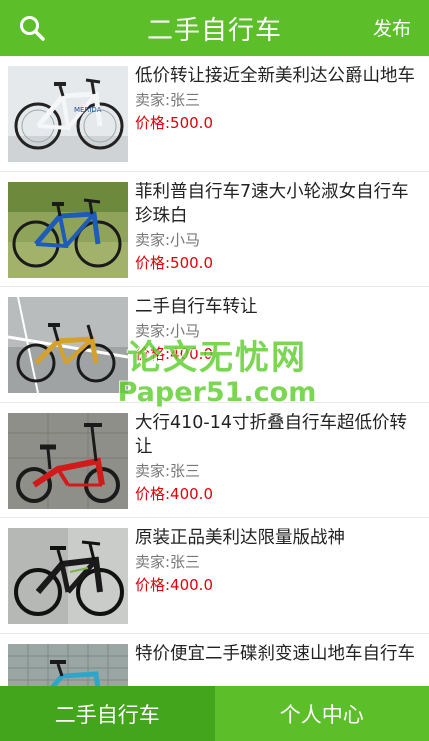  Describe the element at coordinates (275, 653) in the screenshot. I see `listing-title: 特价便宜二手碟刹变速山地车自行车` at that location.